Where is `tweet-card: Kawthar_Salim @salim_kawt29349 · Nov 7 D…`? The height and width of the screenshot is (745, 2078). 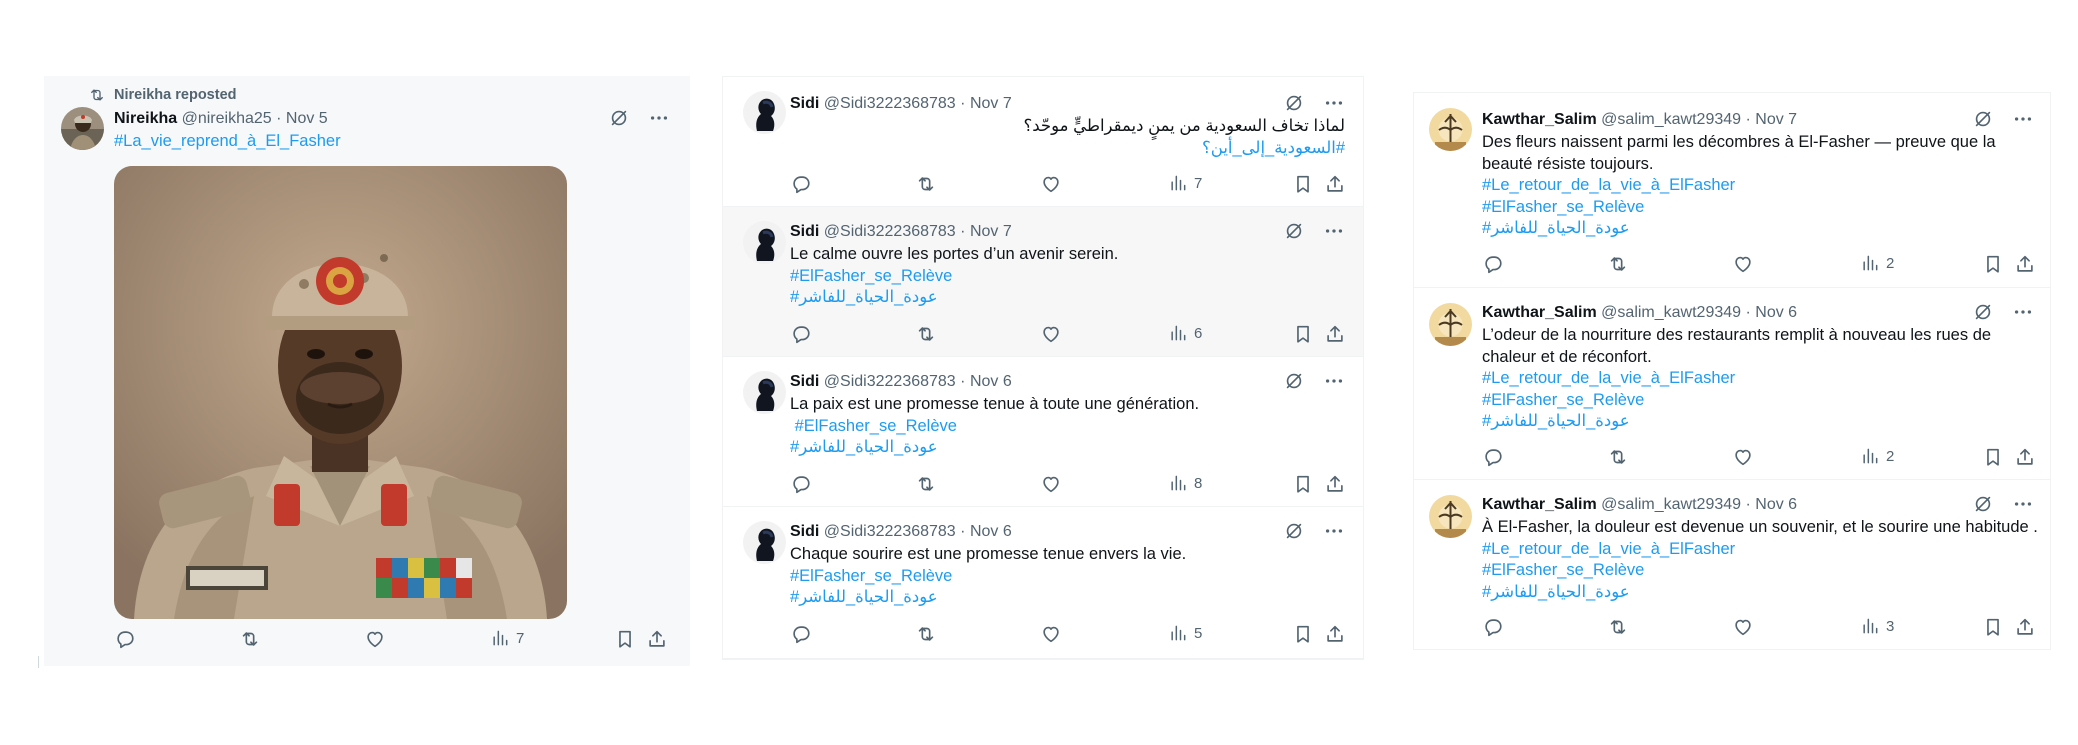
tweet-card: Kawthar_Salim @salim_kawt29349 · Nov 7 D… is located at coordinates (1732, 190).